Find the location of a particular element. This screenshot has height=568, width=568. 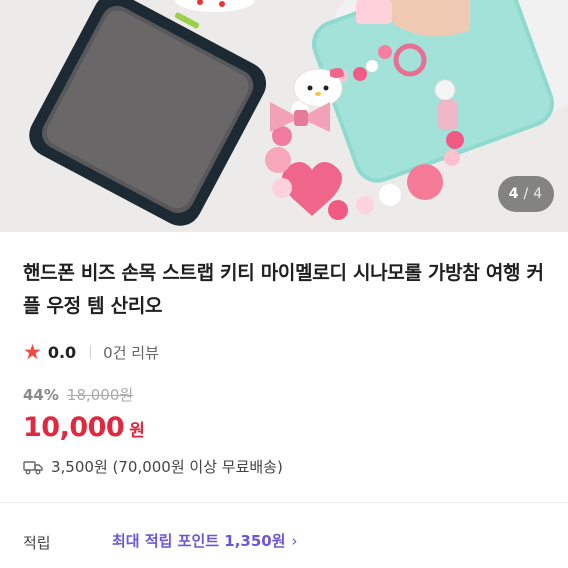

original-price: 18,000원 is located at coordinates (100, 395).